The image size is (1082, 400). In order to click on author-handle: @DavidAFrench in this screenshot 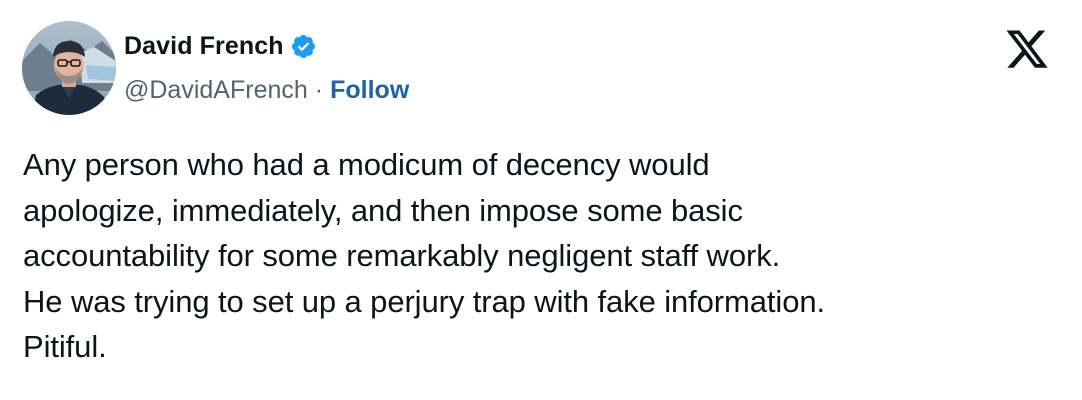, I will do `click(216, 90)`.